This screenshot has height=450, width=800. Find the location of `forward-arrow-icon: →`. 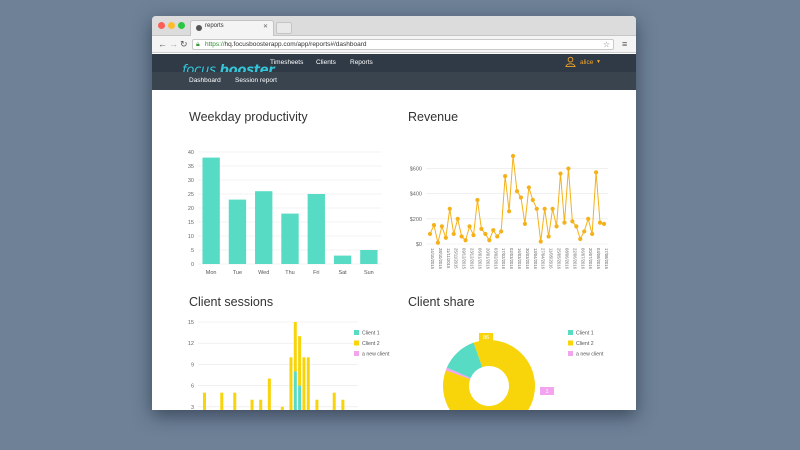

forward-arrow-icon: → is located at coordinates (173, 44).